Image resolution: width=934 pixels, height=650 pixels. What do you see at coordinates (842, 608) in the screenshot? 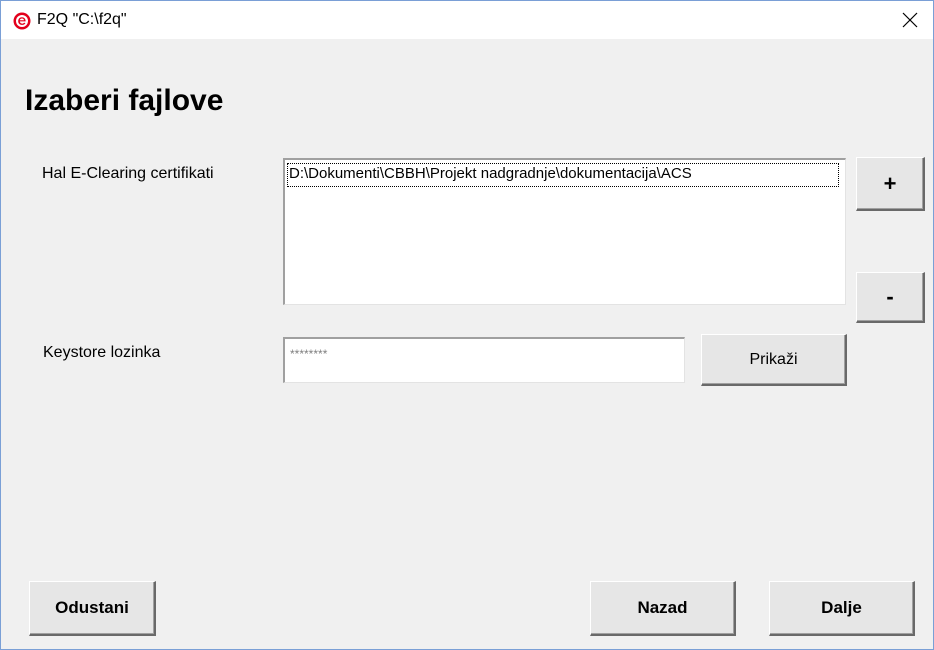
I see `next-button: Dalje` at bounding box center [842, 608].